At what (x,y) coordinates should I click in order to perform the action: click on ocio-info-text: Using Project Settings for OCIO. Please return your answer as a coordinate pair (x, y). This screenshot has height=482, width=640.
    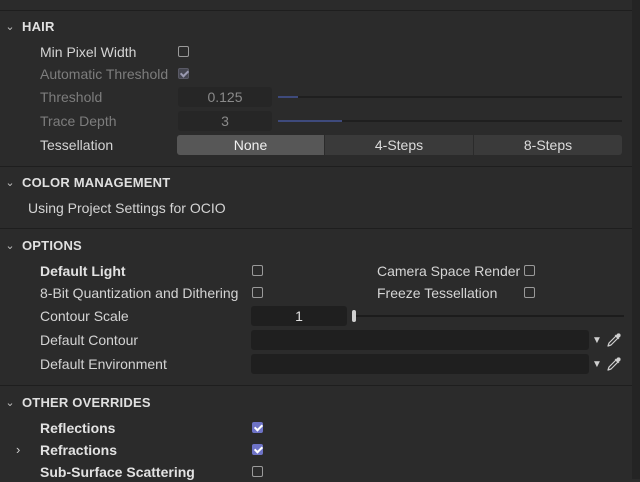
    Looking at the image, I should click on (127, 208).